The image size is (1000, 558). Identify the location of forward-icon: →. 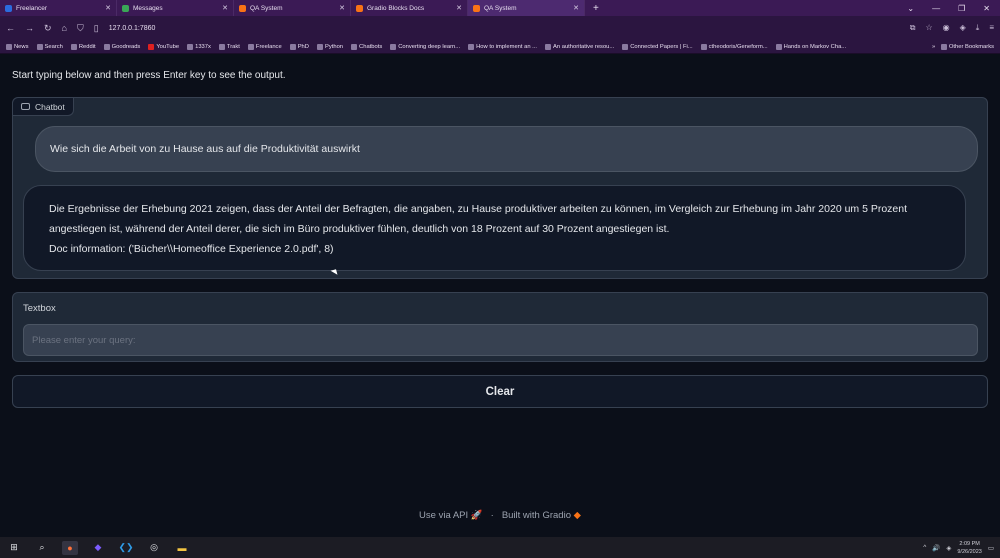
(29, 28).